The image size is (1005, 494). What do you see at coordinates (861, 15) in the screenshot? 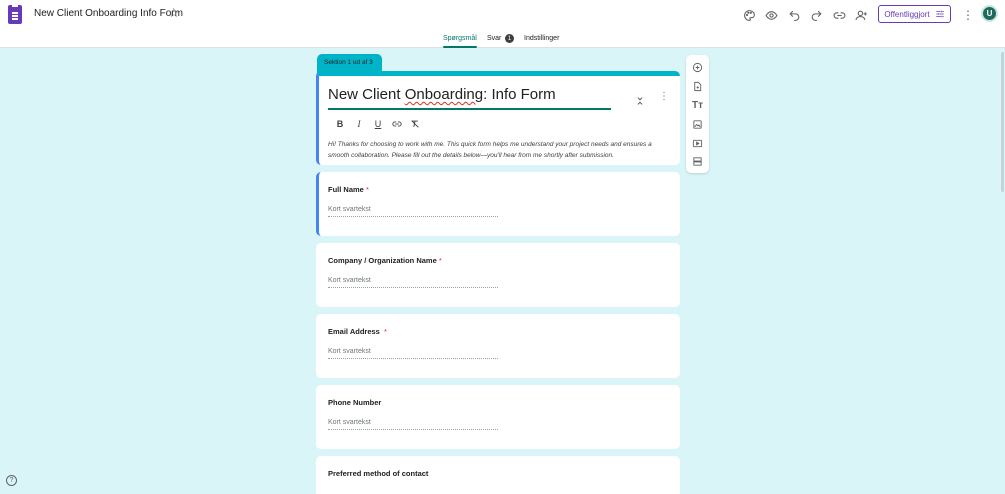
I see `add-person-icon` at bounding box center [861, 15].